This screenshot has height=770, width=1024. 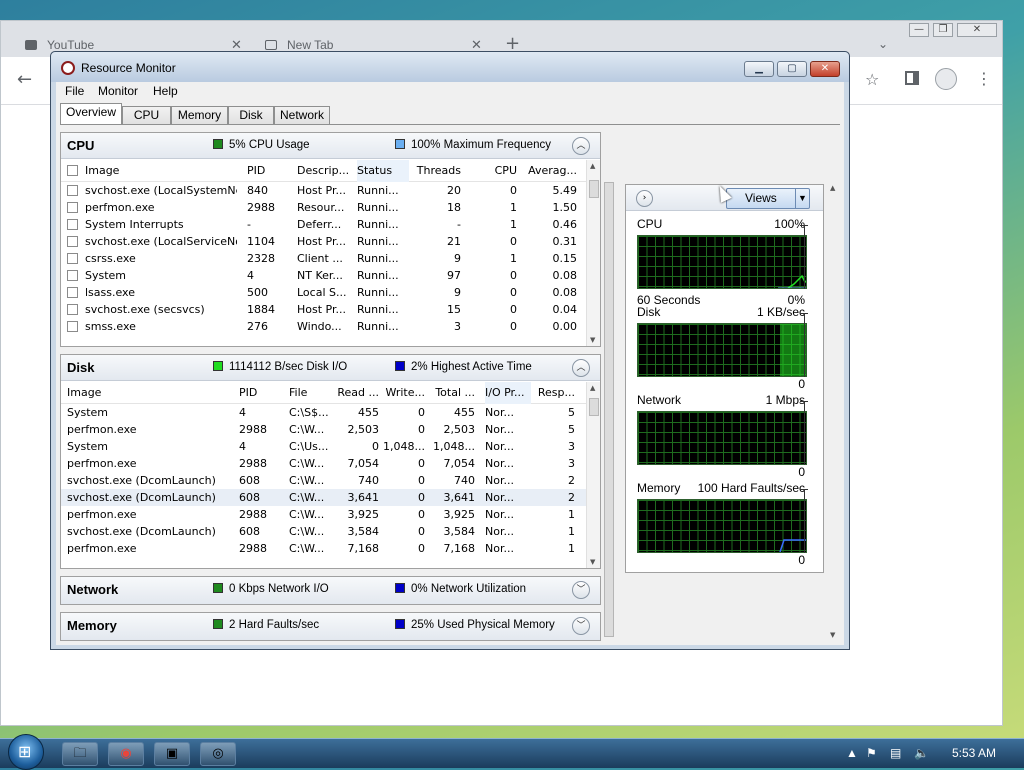 I want to click on start-button: ⊞, so click(x=26, y=752).